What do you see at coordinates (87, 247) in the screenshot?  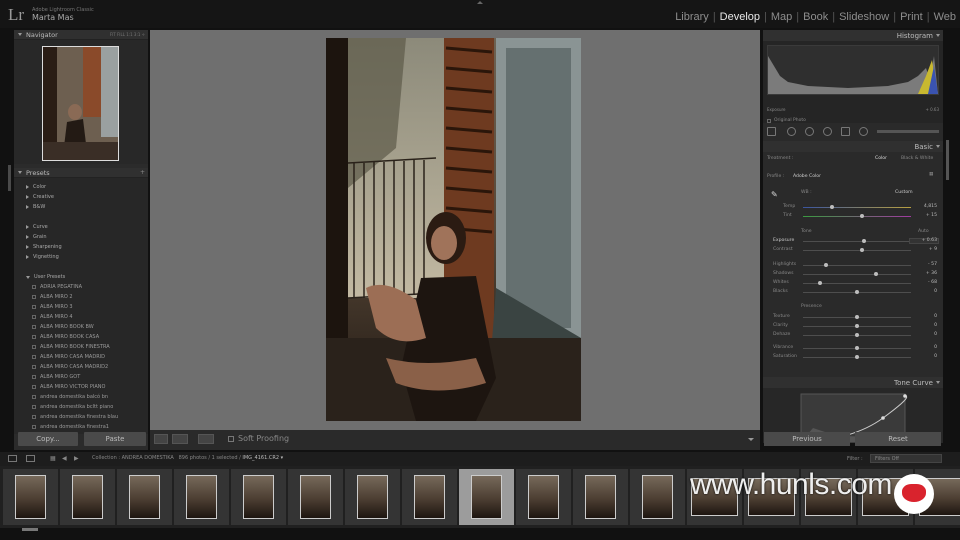 I see `preset-group-sharpening: Sharpening` at bounding box center [87, 247].